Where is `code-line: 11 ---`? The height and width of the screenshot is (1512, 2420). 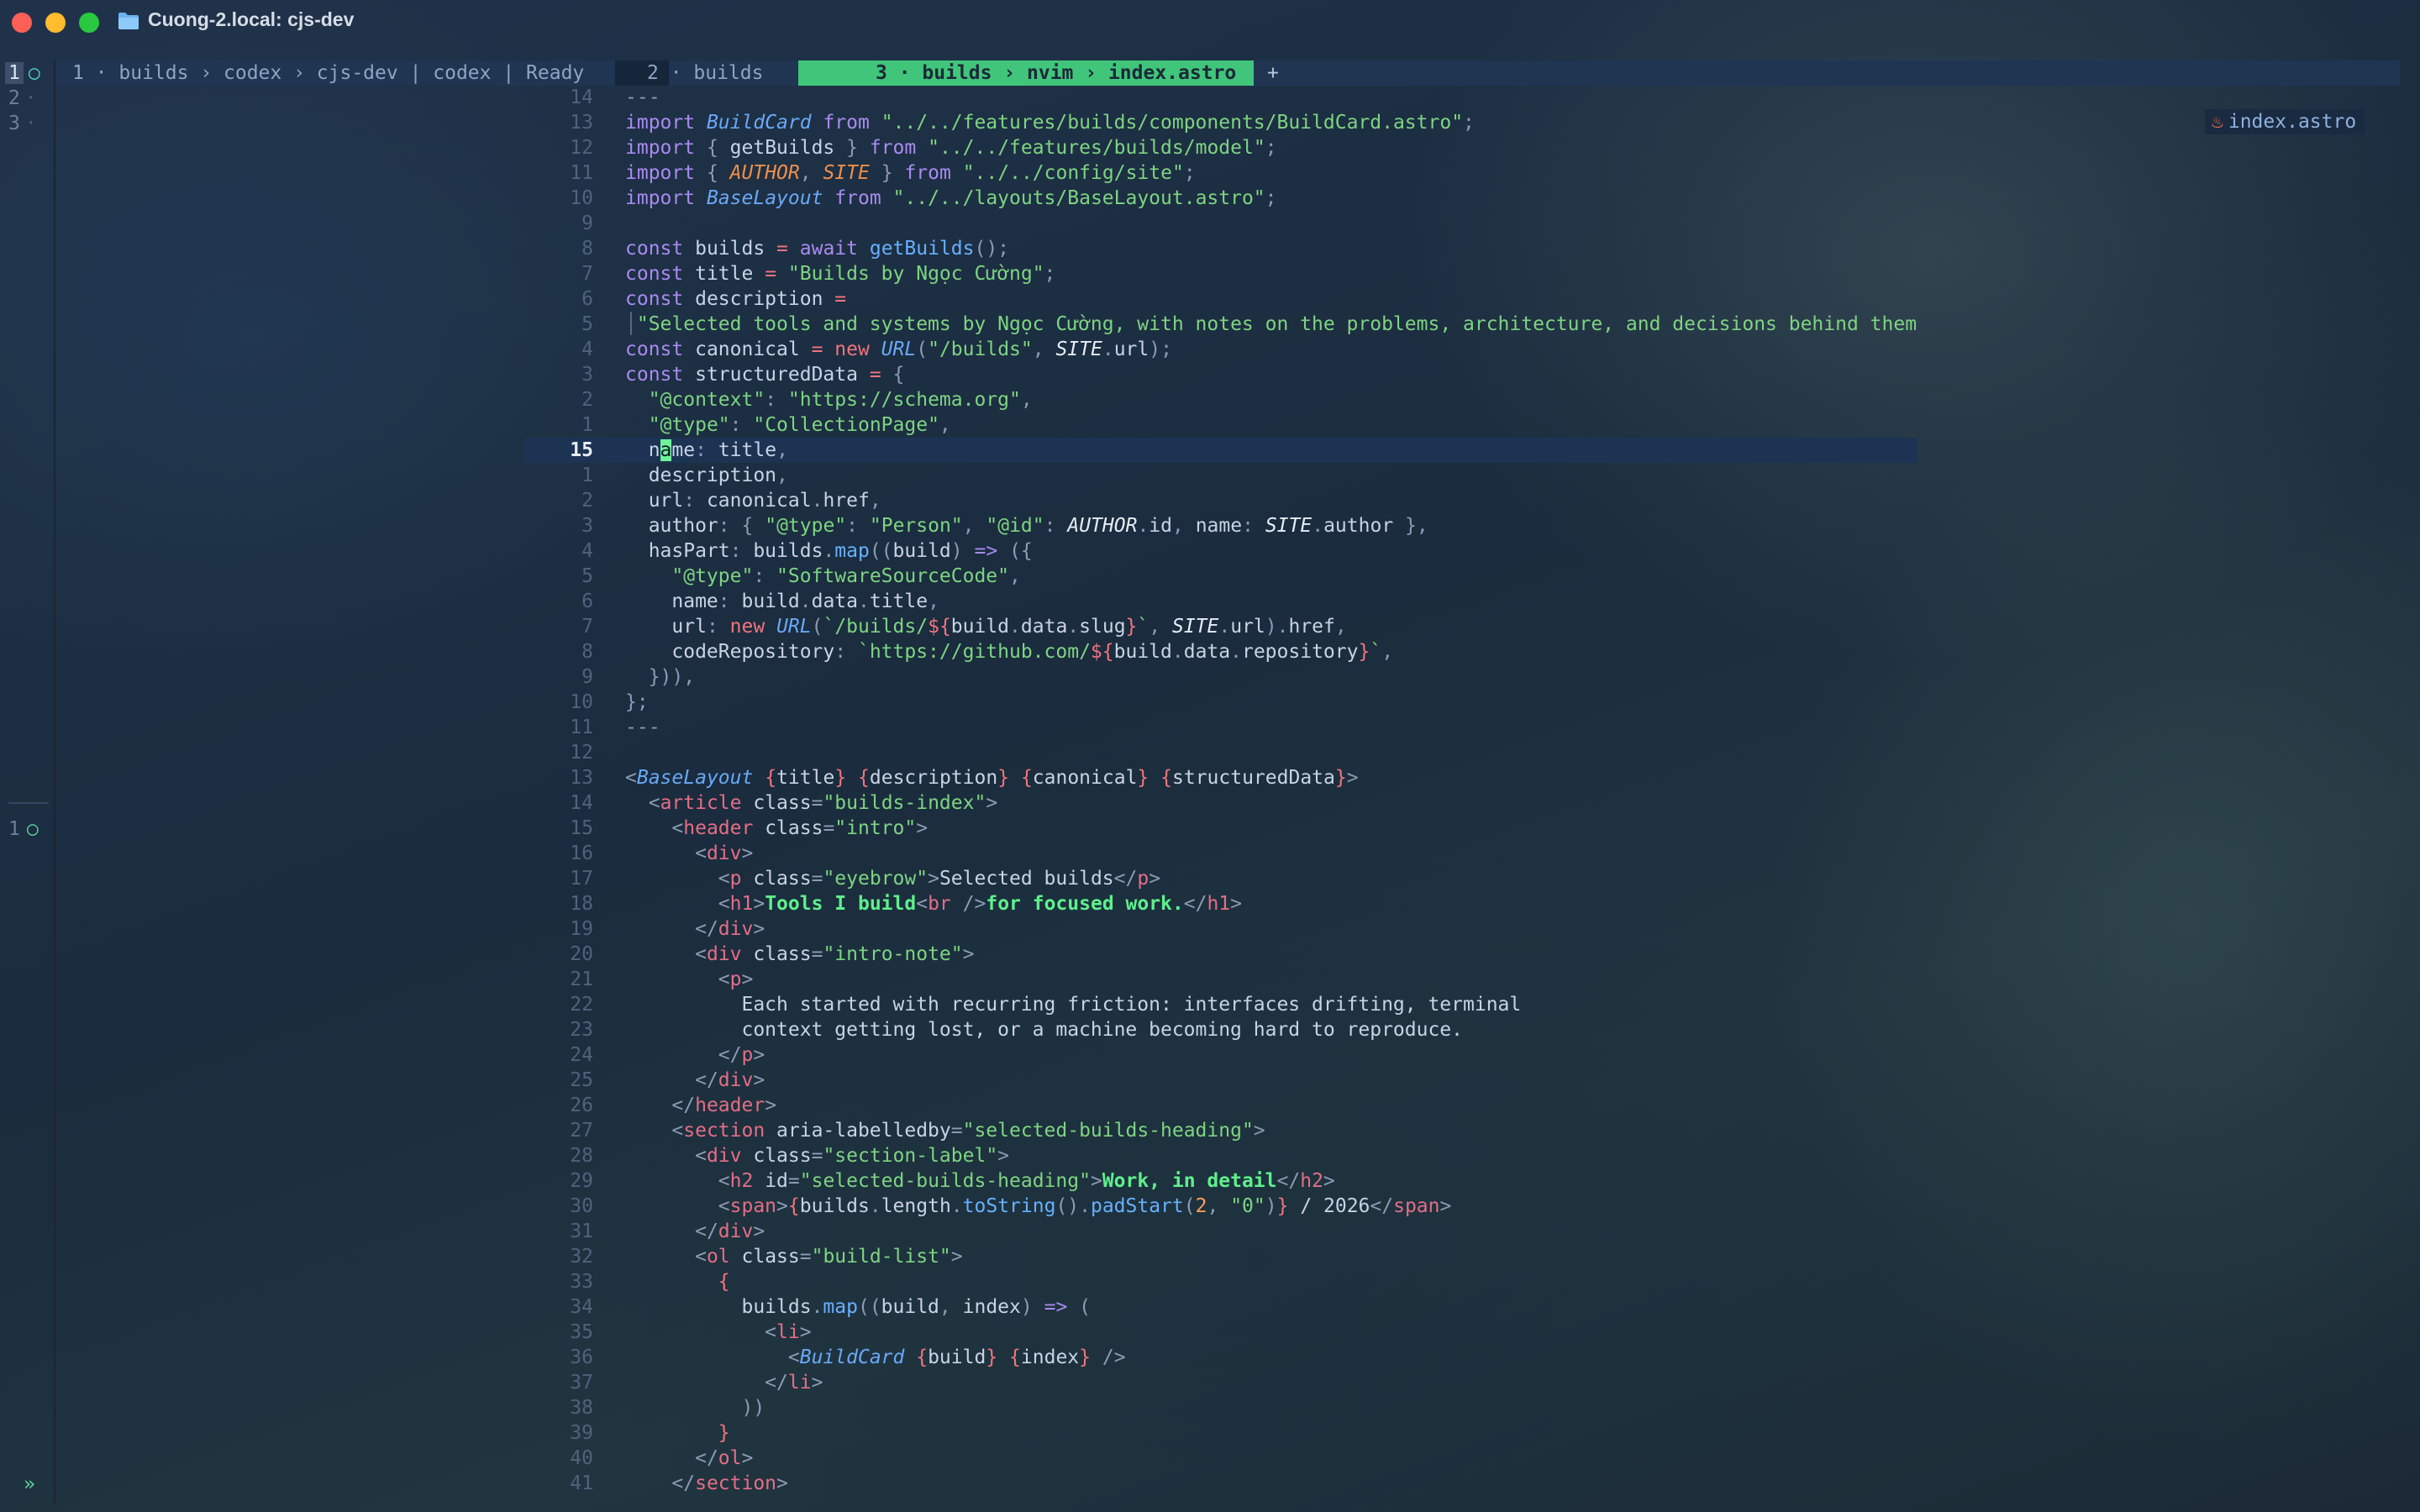
code-line: 11 --- is located at coordinates (615, 727).